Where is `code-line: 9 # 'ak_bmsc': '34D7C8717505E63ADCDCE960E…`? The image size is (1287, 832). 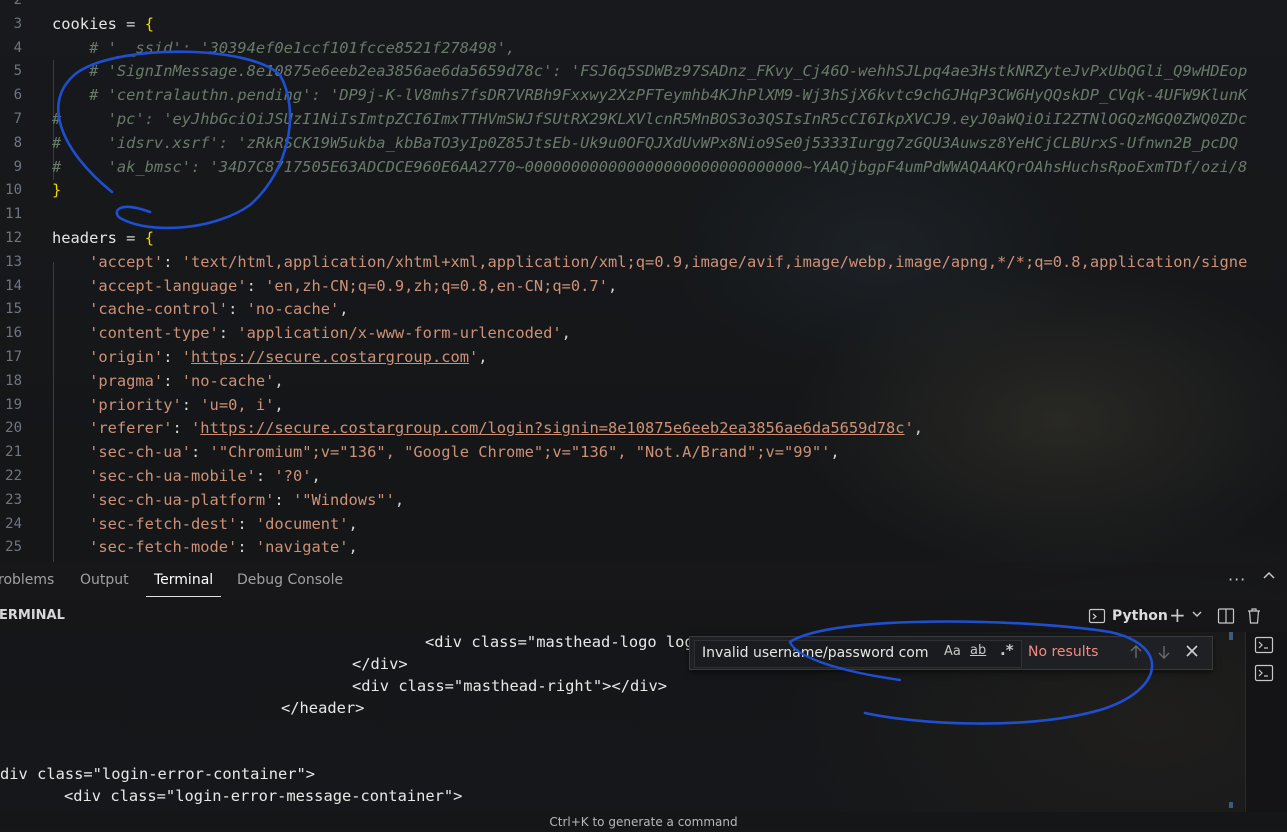
code-line: 9 # 'ak_bmsc': '34D7C8717505E63ADCDCE960E… is located at coordinates (643, 167).